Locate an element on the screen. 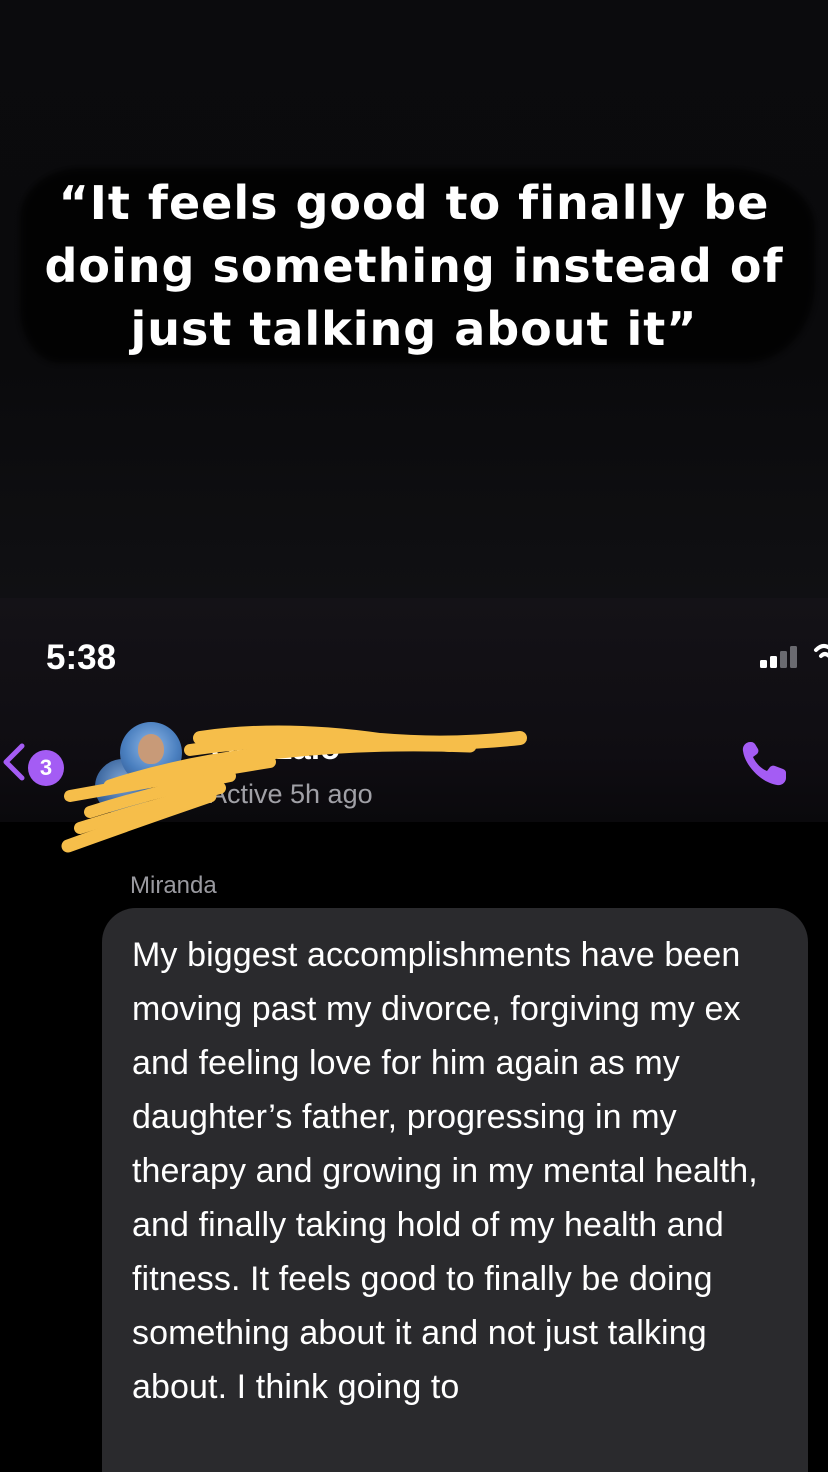 The width and height of the screenshot is (828, 1472). avatar is located at coordinates (151, 753).